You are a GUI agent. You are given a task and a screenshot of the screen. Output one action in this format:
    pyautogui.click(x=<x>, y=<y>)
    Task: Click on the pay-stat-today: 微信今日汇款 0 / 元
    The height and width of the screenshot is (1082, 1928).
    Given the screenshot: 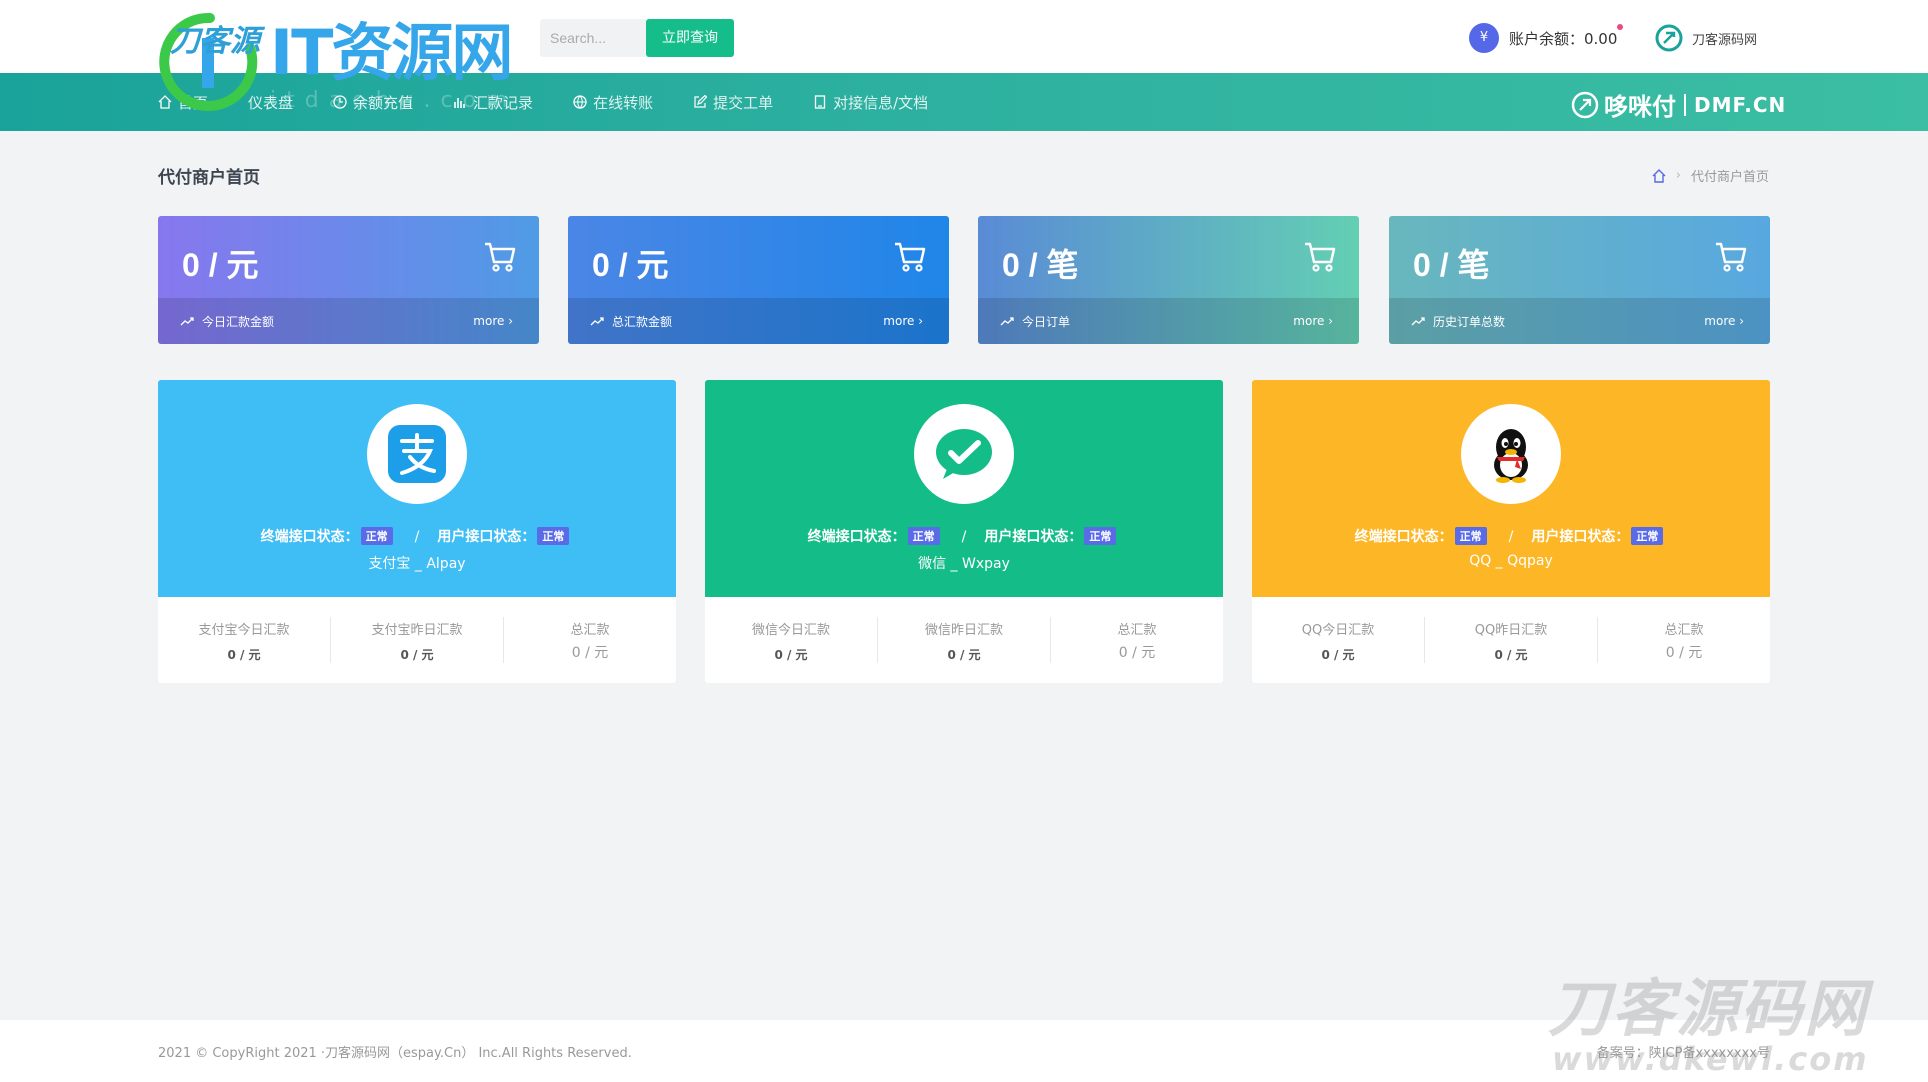 What is the action you would take?
    pyautogui.click(x=791, y=640)
    